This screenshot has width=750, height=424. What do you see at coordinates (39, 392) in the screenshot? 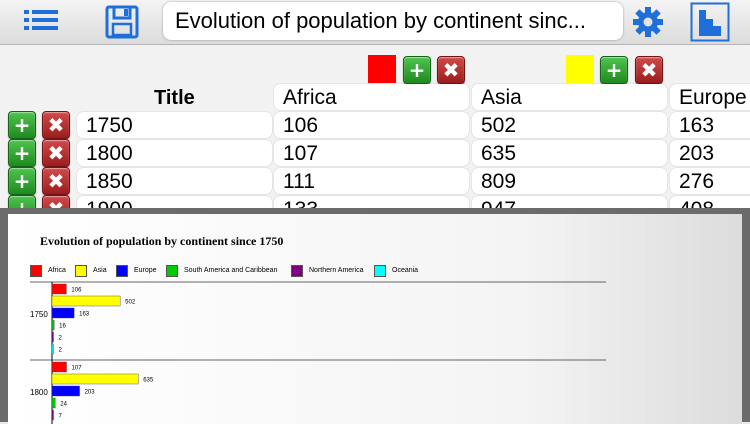
I see `category-tick-label: 1800` at bounding box center [39, 392].